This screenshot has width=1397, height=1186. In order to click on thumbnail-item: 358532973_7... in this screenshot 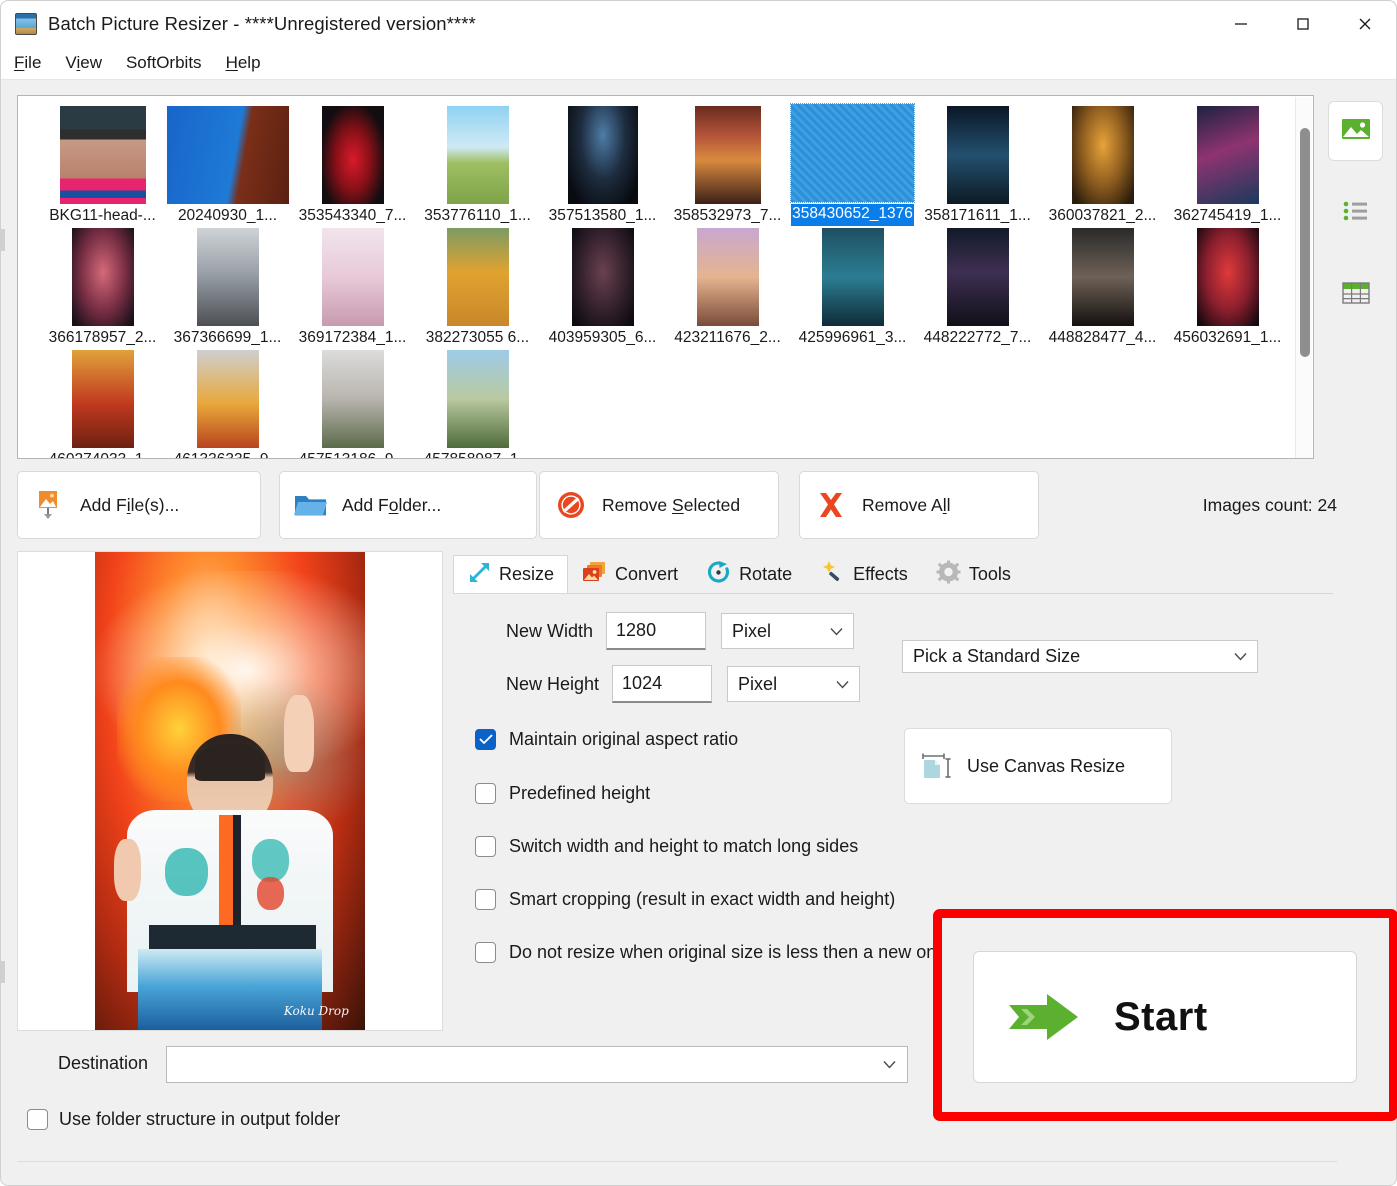, I will do `click(727, 165)`.